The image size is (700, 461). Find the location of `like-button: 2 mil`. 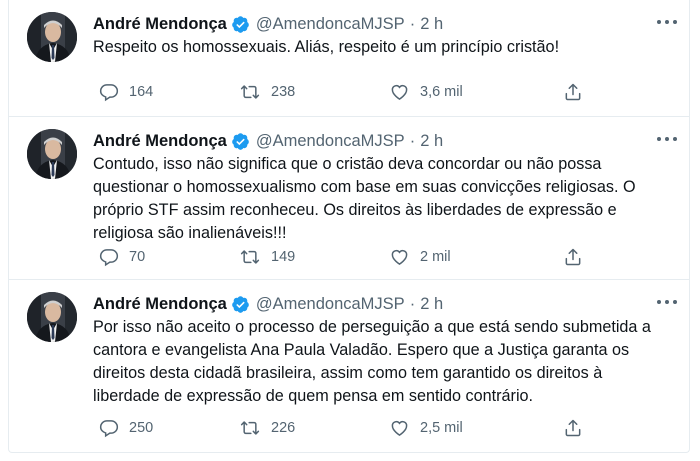

like-button: 2 mil is located at coordinates (420, 257).